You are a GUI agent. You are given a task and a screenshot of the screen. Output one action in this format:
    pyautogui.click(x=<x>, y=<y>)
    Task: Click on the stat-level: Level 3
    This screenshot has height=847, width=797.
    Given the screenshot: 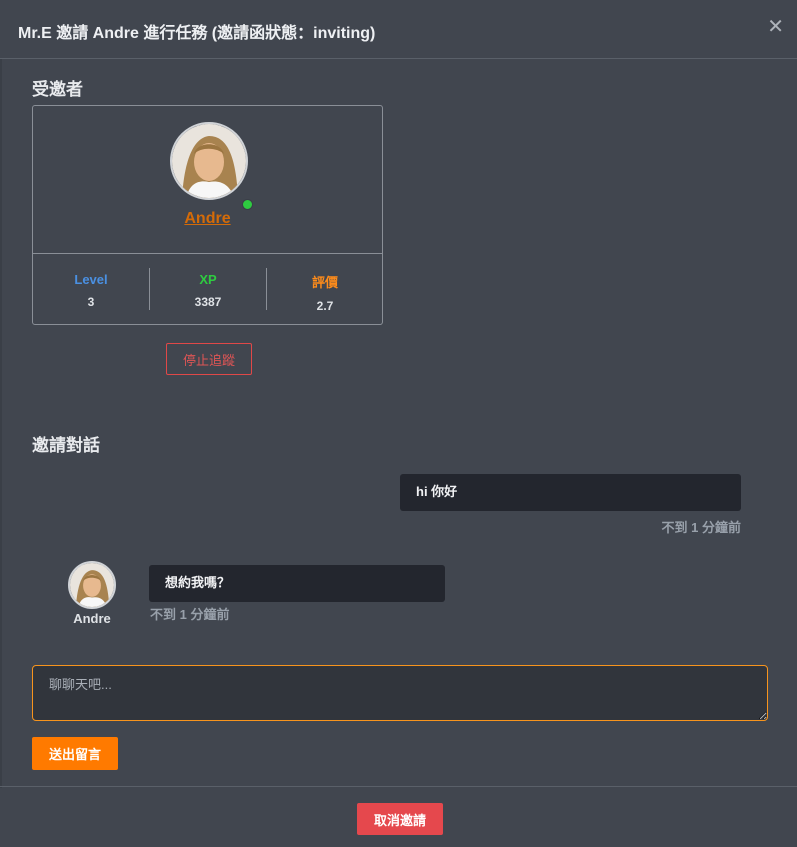 What is the action you would take?
    pyautogui.click(x=91, y=290)
    